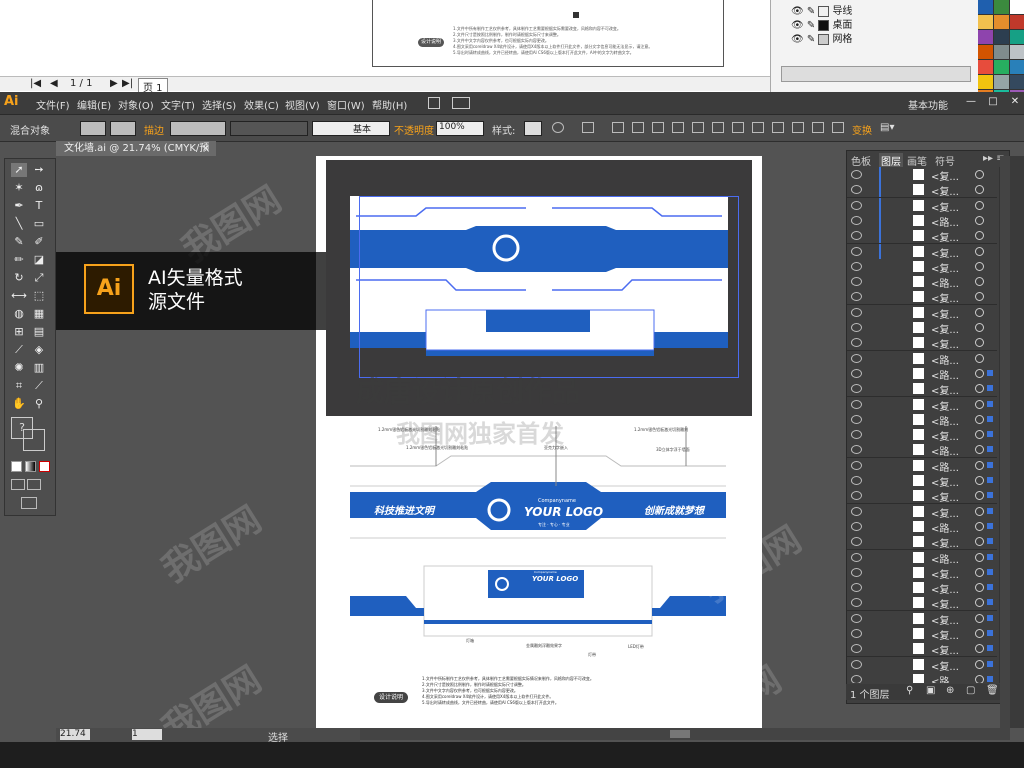 The image size is (1024, 768). I want to click on locate-object-icon: ⚲, so click(909, 690).